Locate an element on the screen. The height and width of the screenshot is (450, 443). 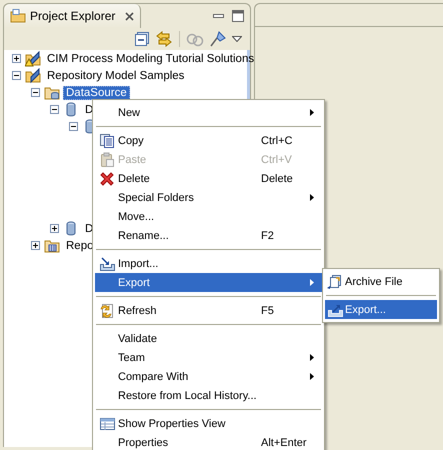
menu-item: Refresh F5 is located at coordinates (208, 310).